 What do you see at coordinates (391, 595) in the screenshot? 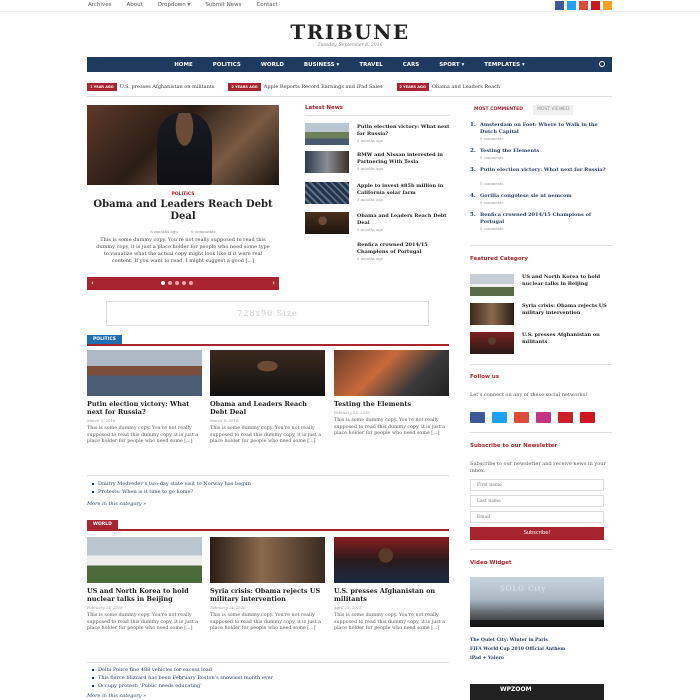
I see `article-title: U.S. presses Afghanistan on militants` at bounding box center [391, 595].